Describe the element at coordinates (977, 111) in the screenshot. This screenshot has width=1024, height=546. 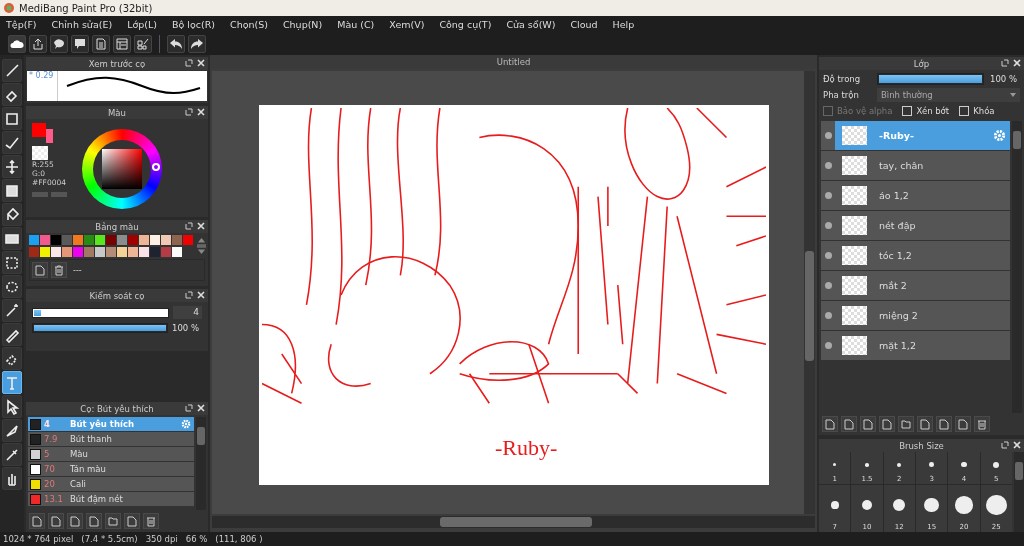
I see `checkbox-option: Khóa` at that location.